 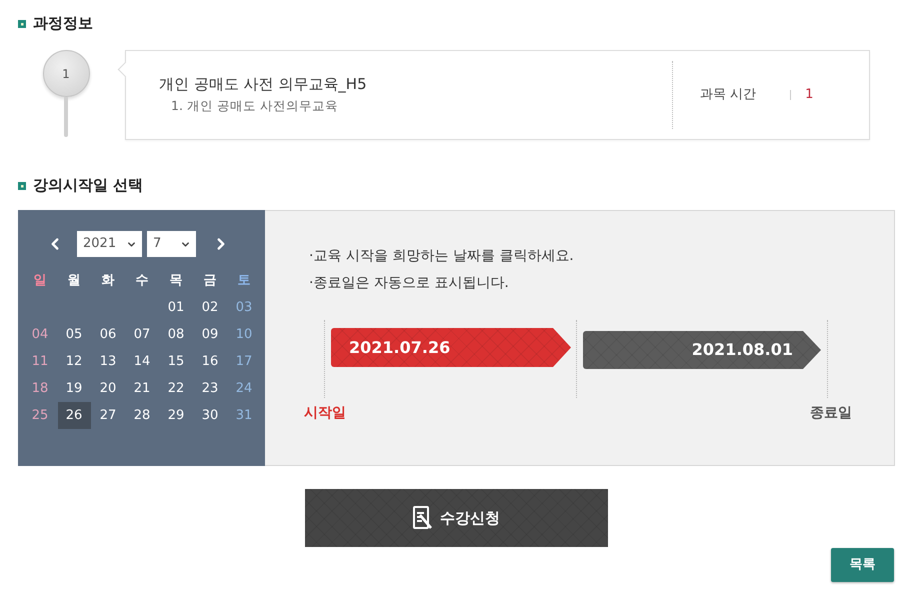 I want to click on calendar-day: 08, so click(x=176, y=334).